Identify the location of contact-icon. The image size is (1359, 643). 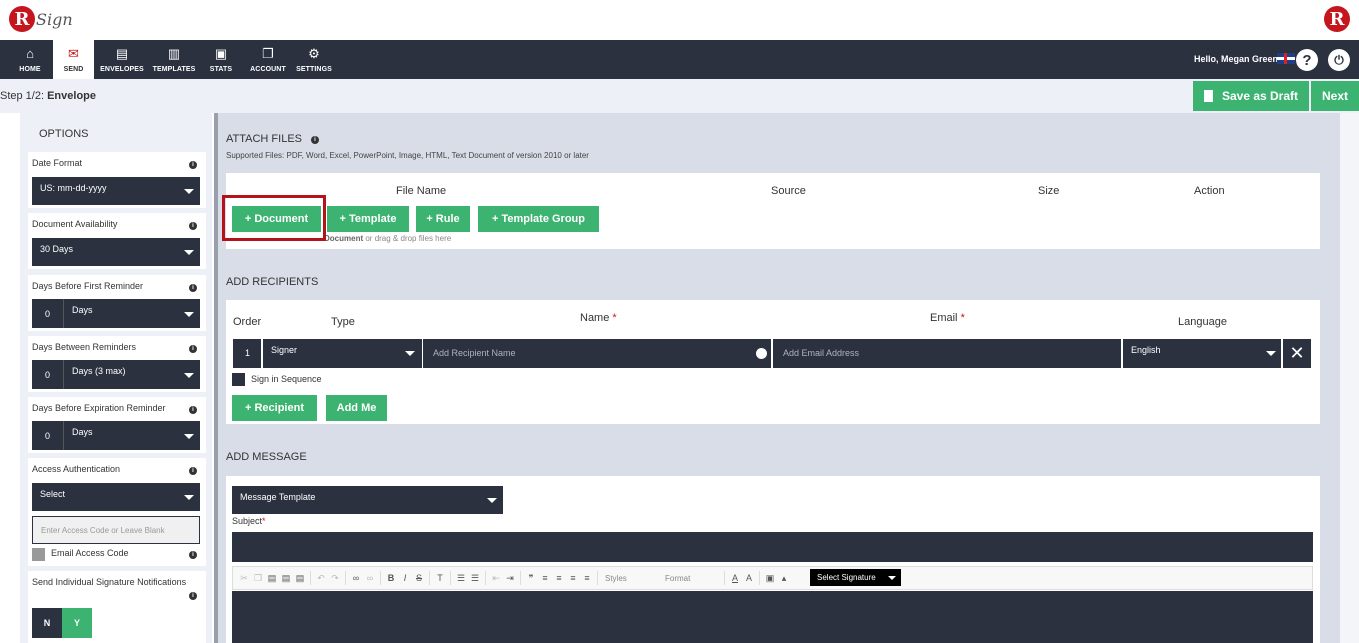
(761, 353).